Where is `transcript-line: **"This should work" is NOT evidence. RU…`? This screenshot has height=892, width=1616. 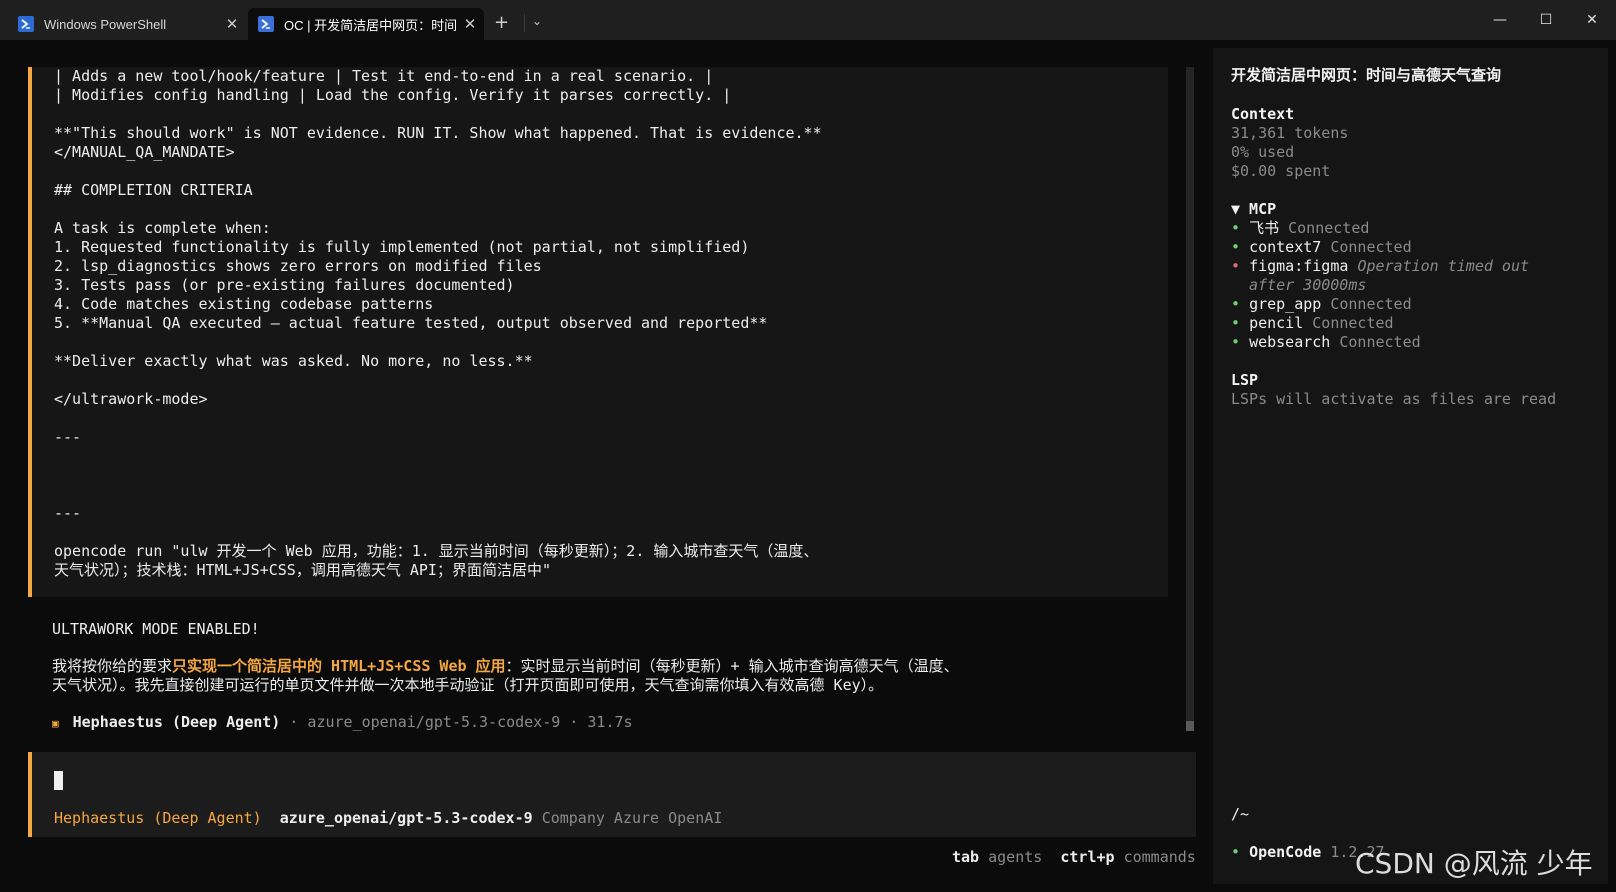
transcript-line: **"This should work" is NOT evidence. RU… is located at coordinates (438, 133).